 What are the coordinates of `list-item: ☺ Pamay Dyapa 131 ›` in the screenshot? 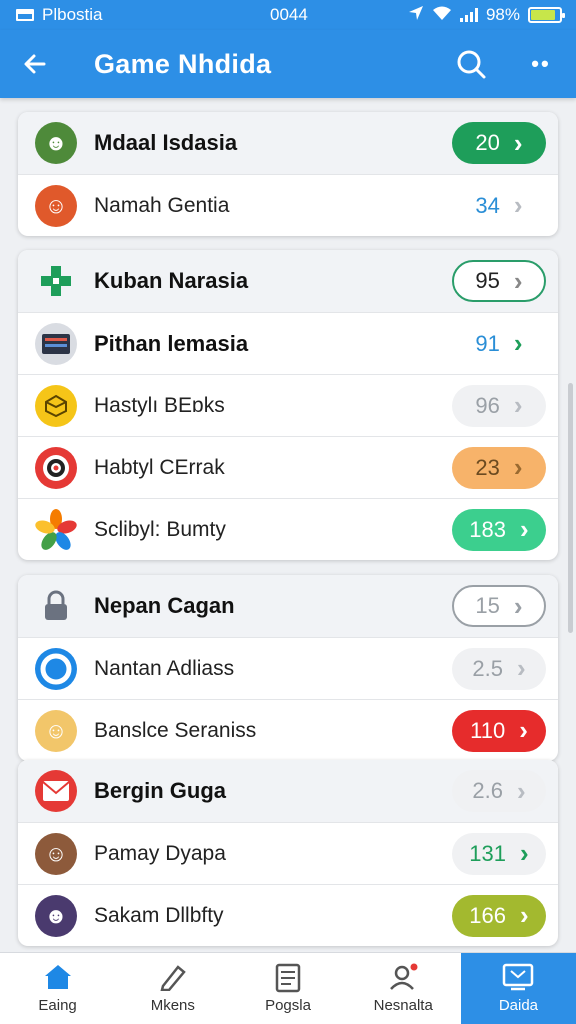 It's located at (288, 853).